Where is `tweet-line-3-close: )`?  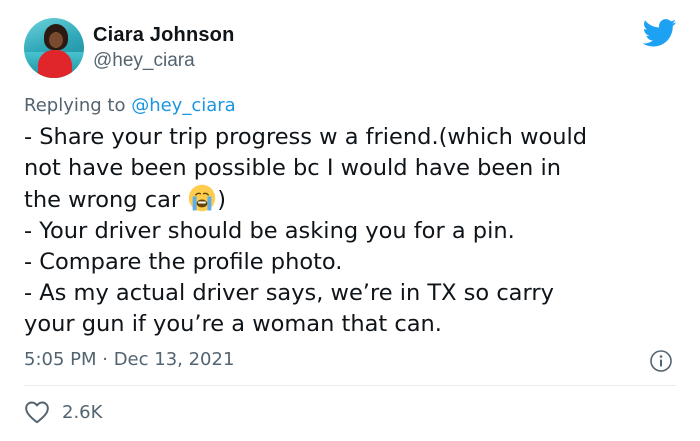
tweet-line-3-close: ) is located at coordinates (222, 200).